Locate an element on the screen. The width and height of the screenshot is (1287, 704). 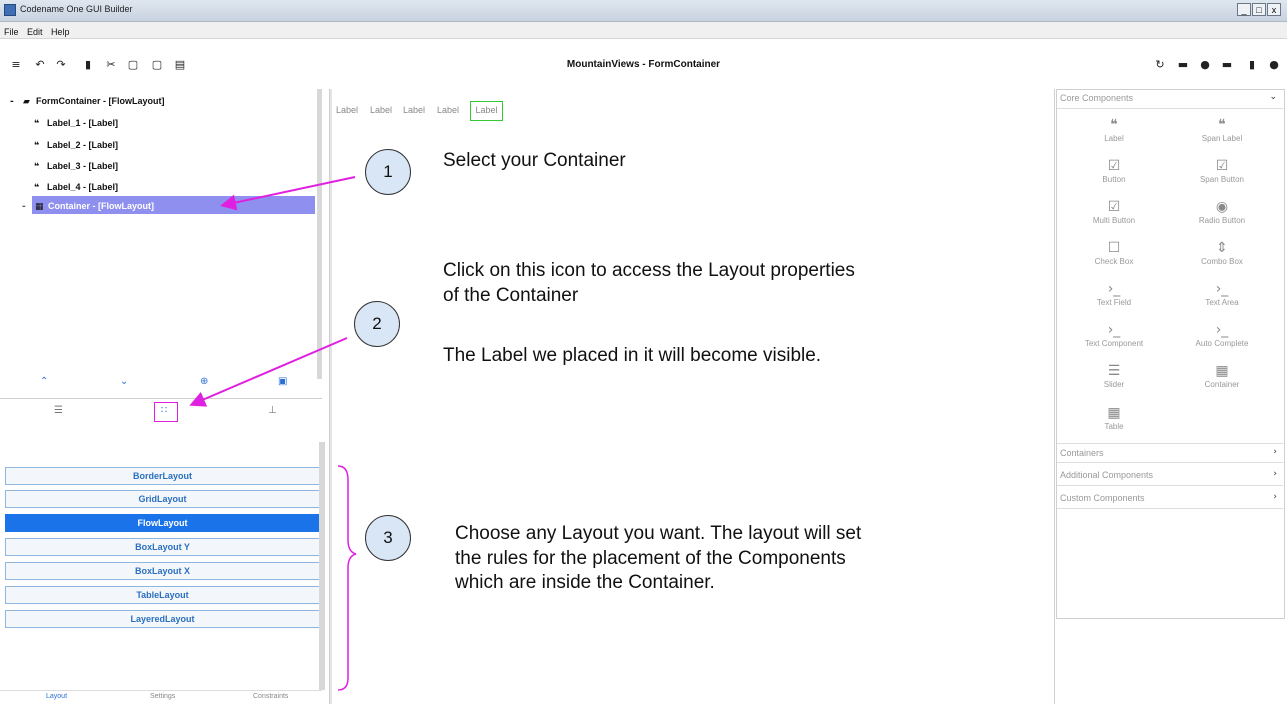
layout-brace is located at coordinates (347, 578).